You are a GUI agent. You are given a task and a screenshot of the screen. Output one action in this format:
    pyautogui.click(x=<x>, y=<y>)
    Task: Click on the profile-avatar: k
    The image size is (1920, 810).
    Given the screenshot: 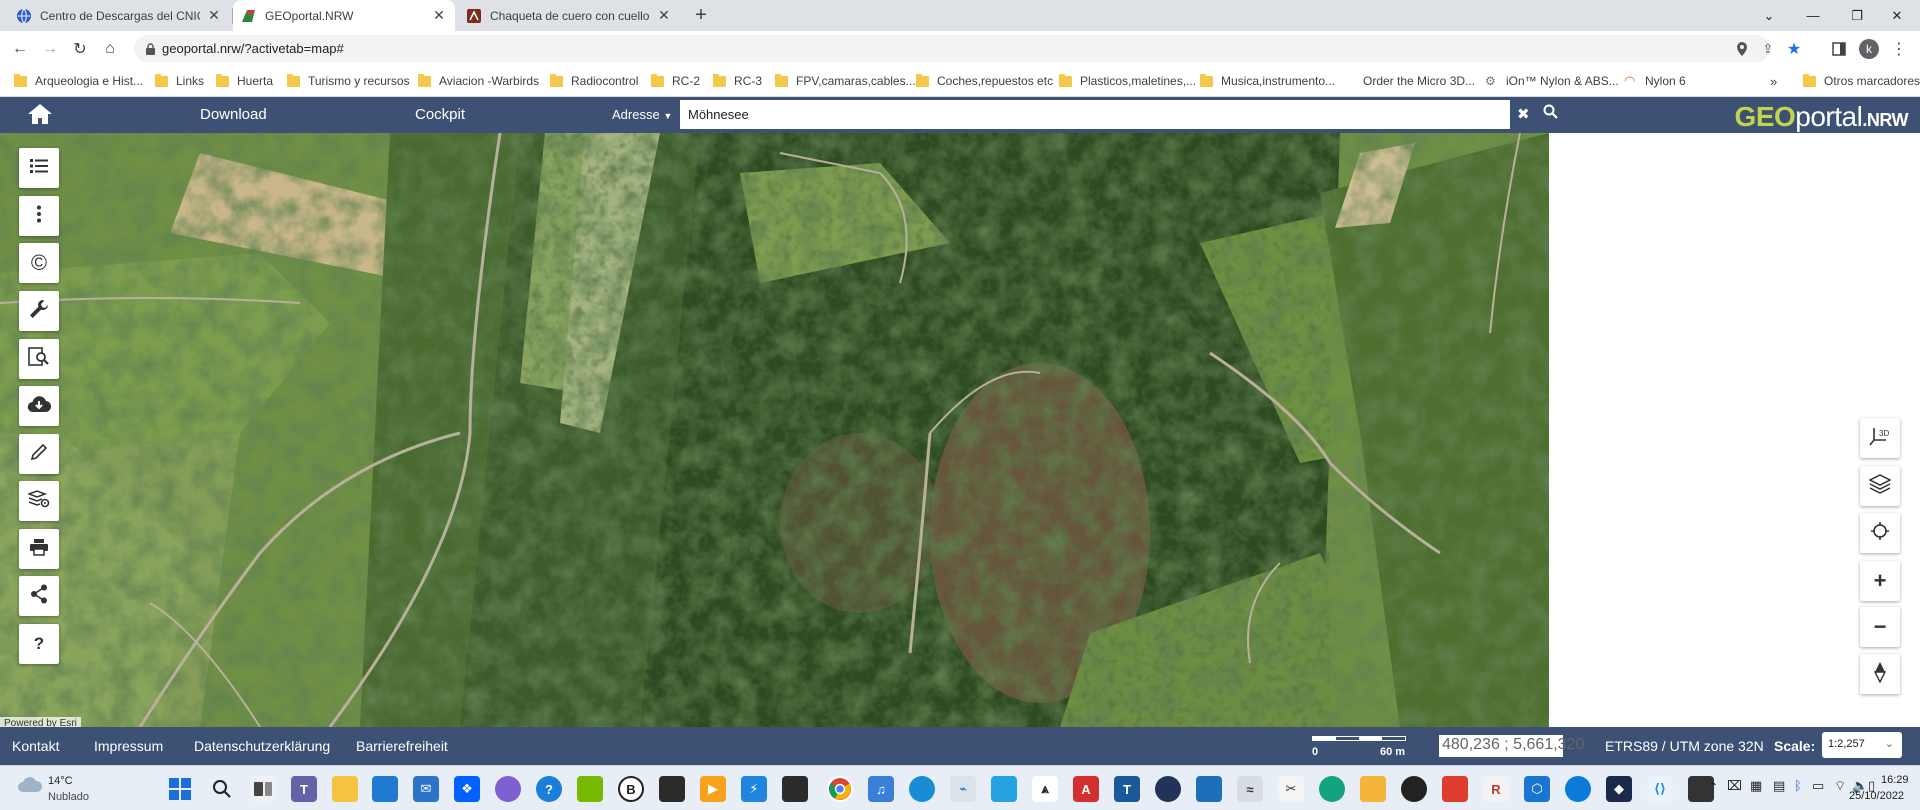 What is the action you would take?
    pyautogui.click(x=1869, y=49)
    